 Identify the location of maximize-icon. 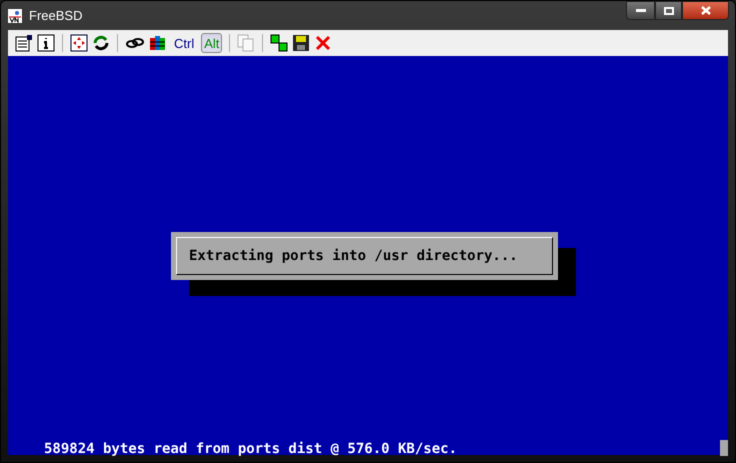
(669, 10).